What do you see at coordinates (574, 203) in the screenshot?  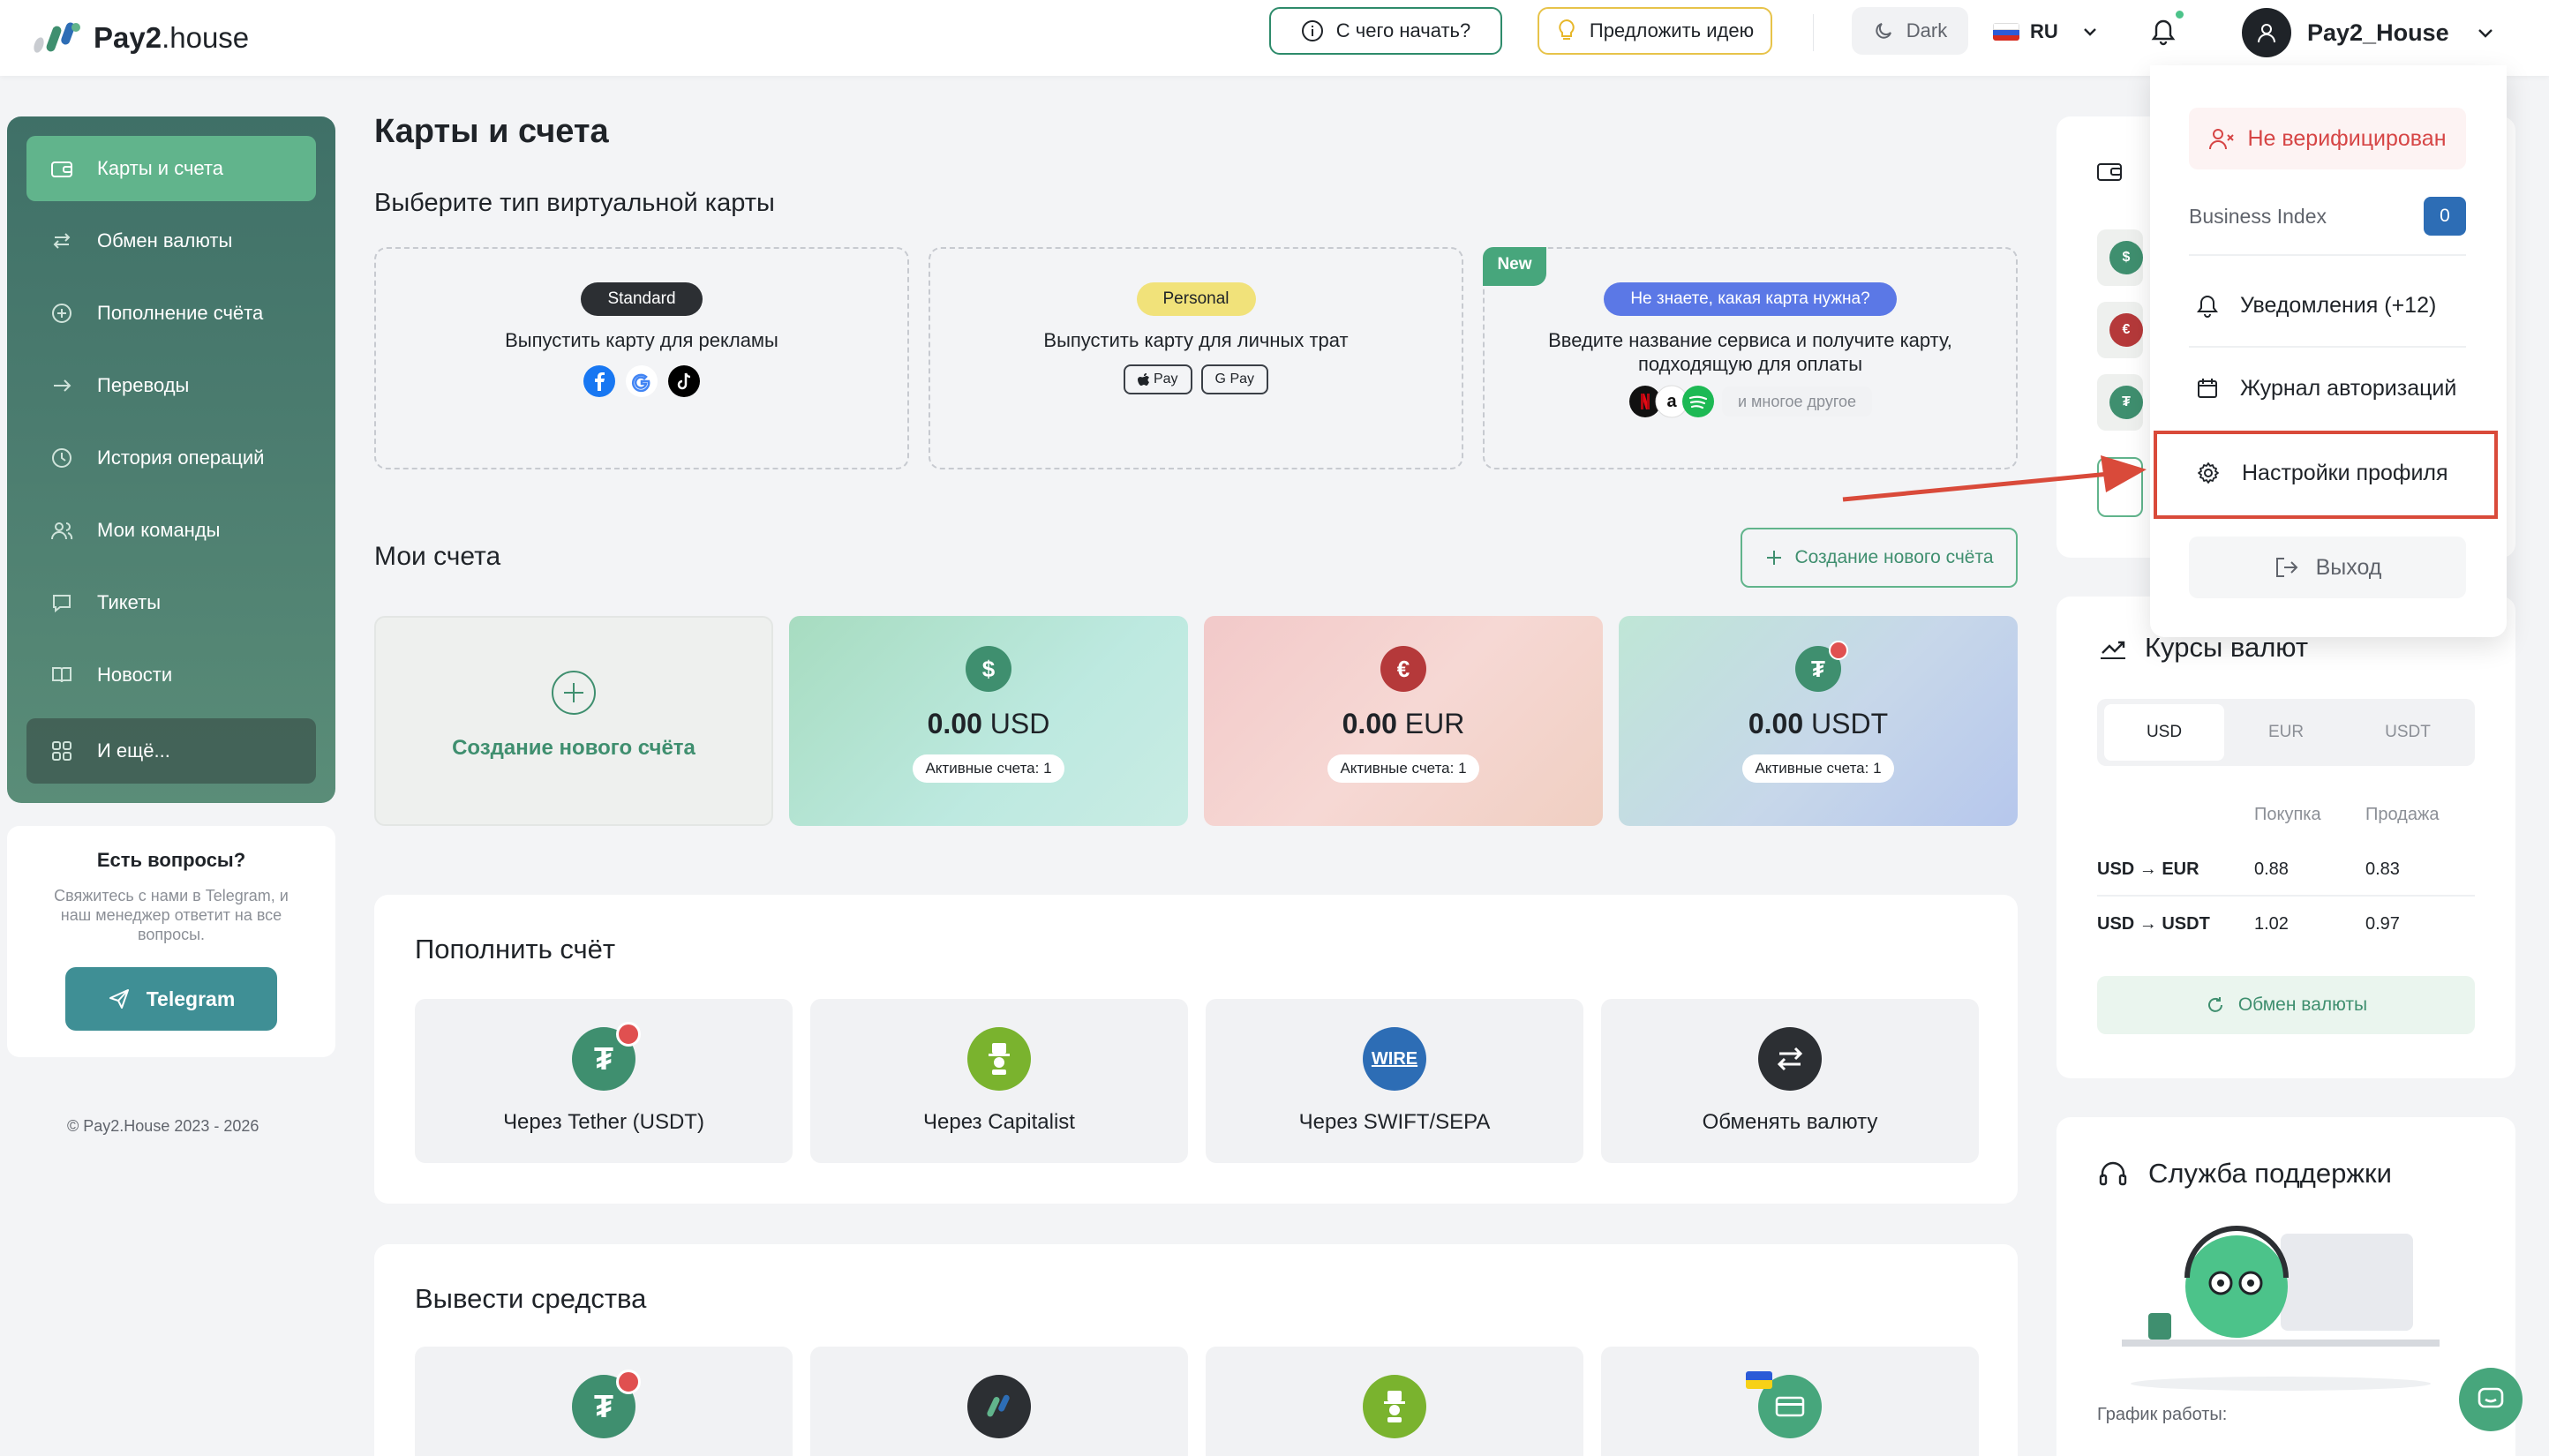 I see `virtual-card-title: Выберите тип виртуальной карты` at bounding box center [574, 203].